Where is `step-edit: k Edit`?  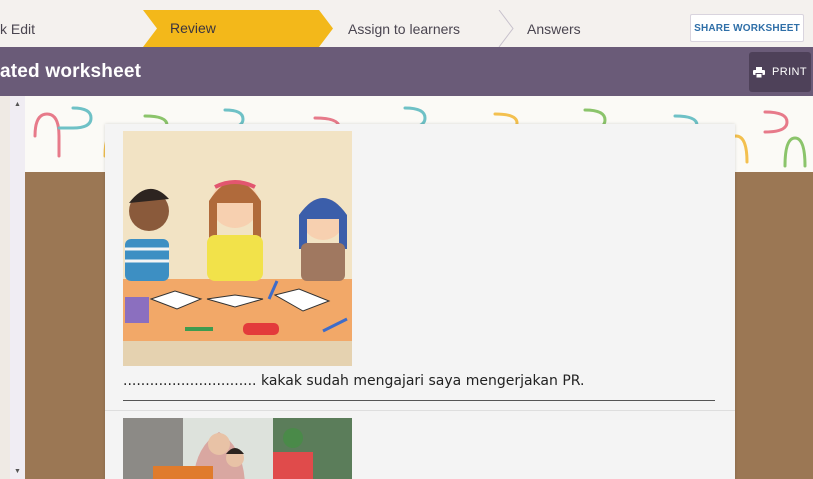
step-edit: k Edit is located at coordinates (17, 28).